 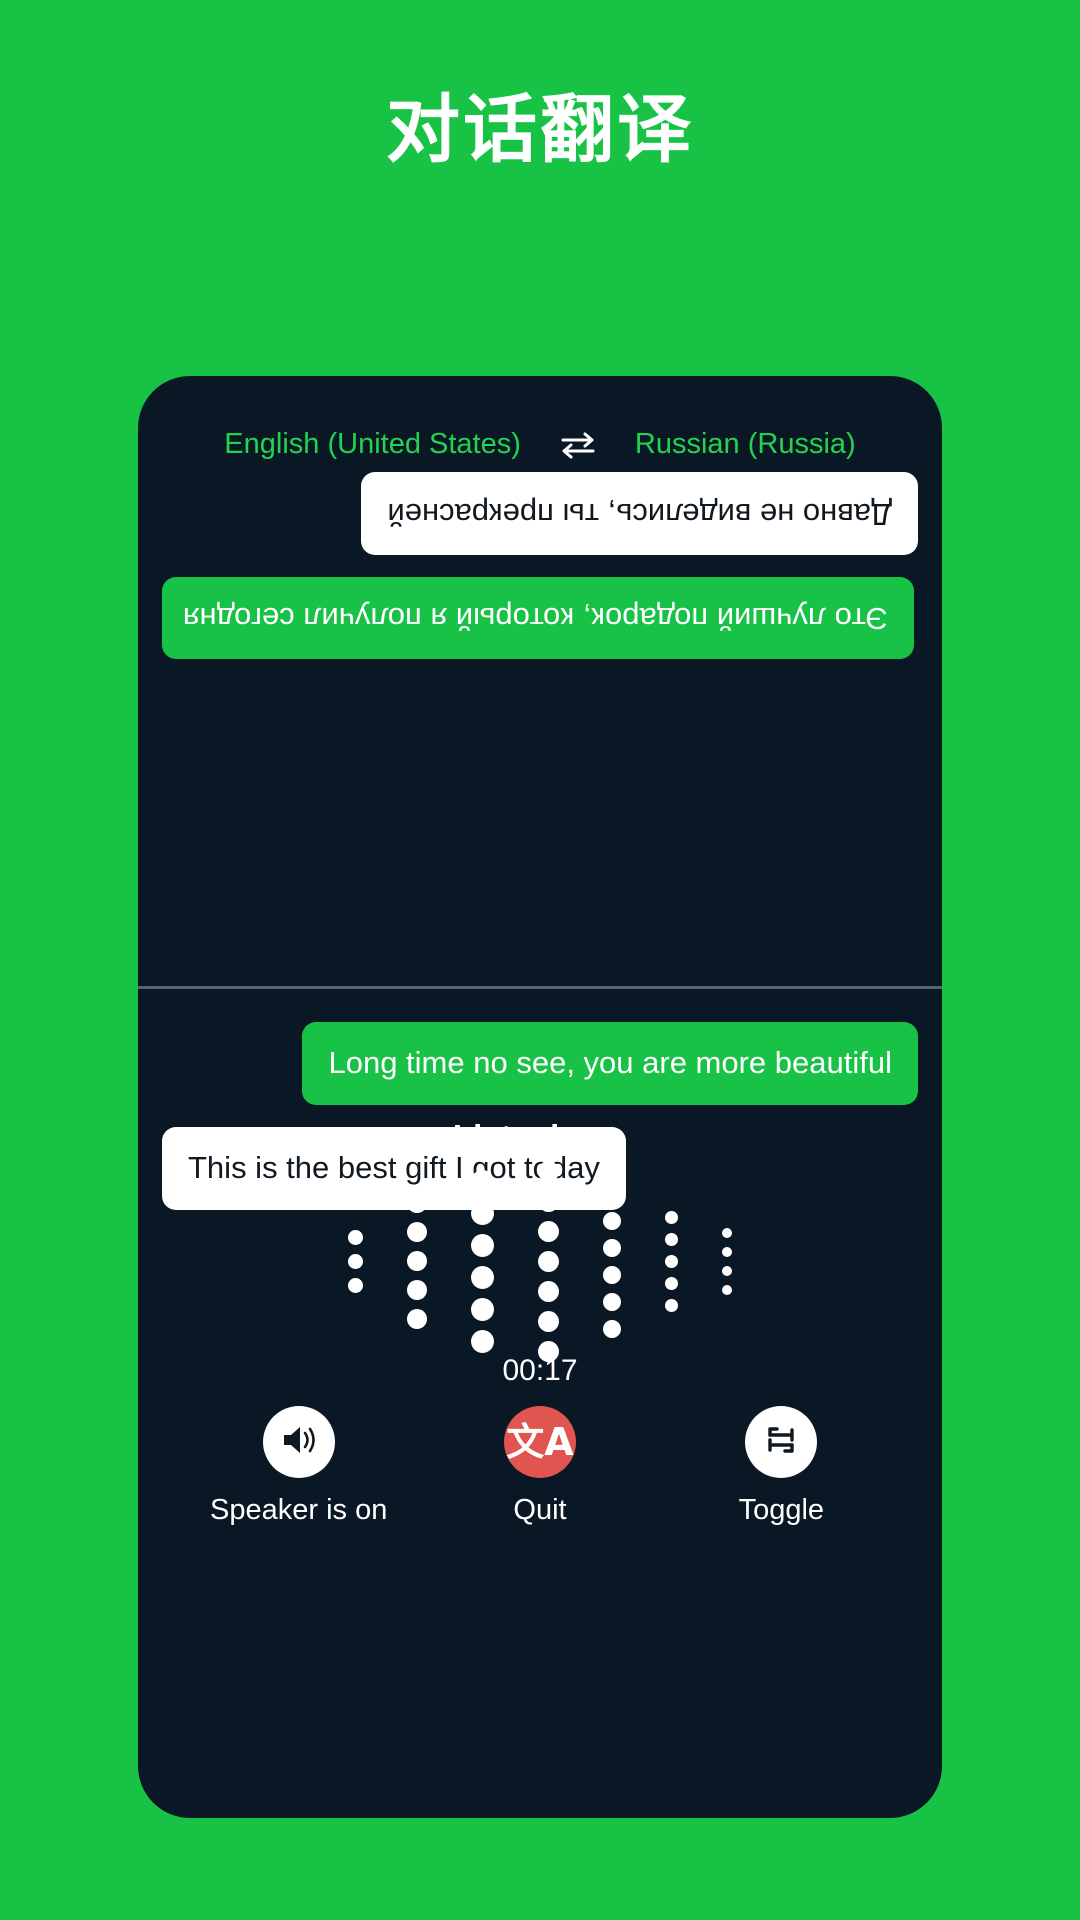 I want to click on message-bubble: Long time no see, you are more beautiful, so click(x=610, y=1063).